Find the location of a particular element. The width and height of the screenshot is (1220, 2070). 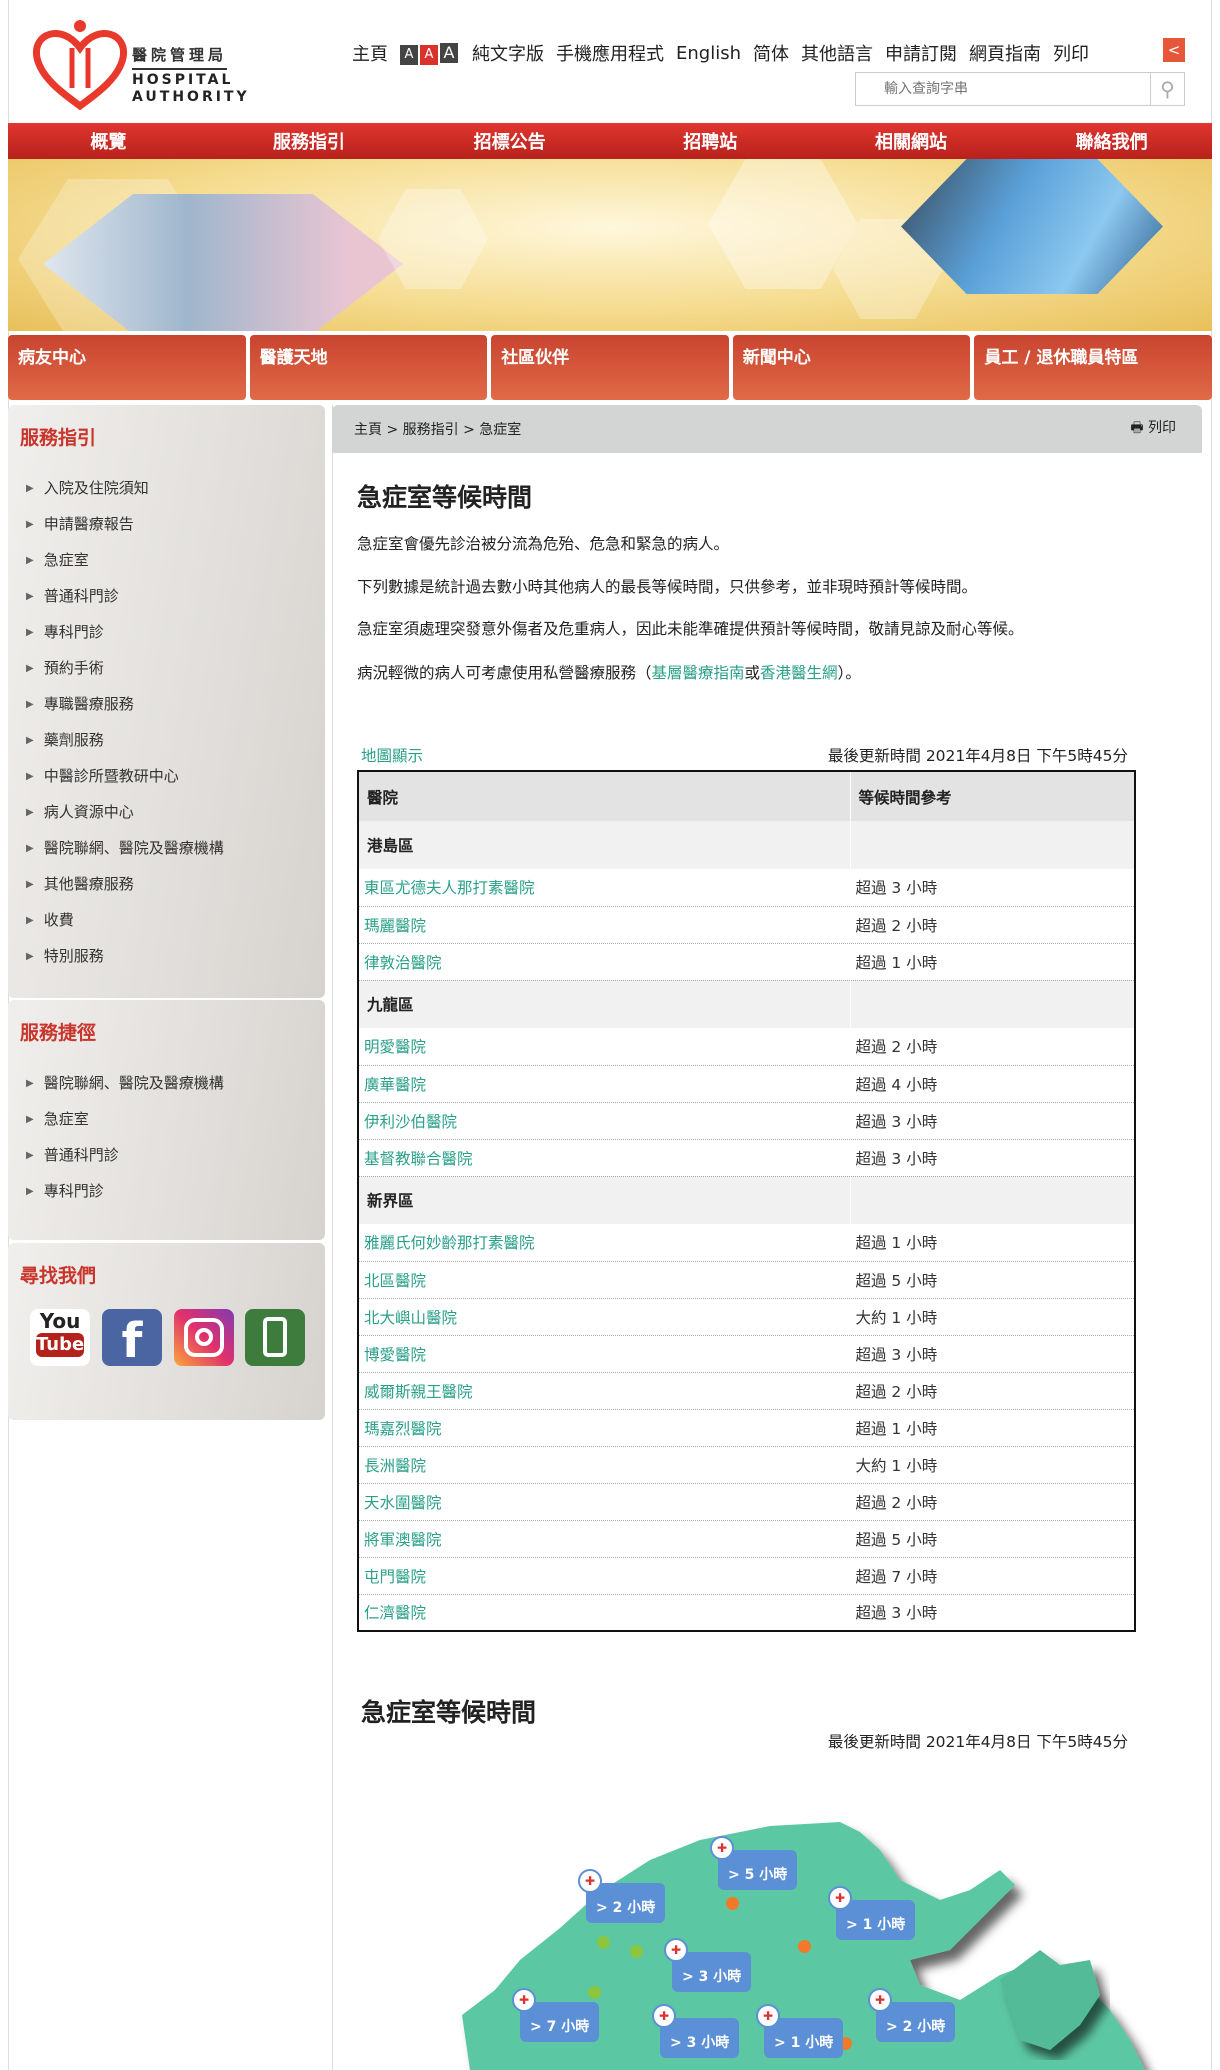

sidebar-item: 藥劑服務 is located at coordinates (65, 739).